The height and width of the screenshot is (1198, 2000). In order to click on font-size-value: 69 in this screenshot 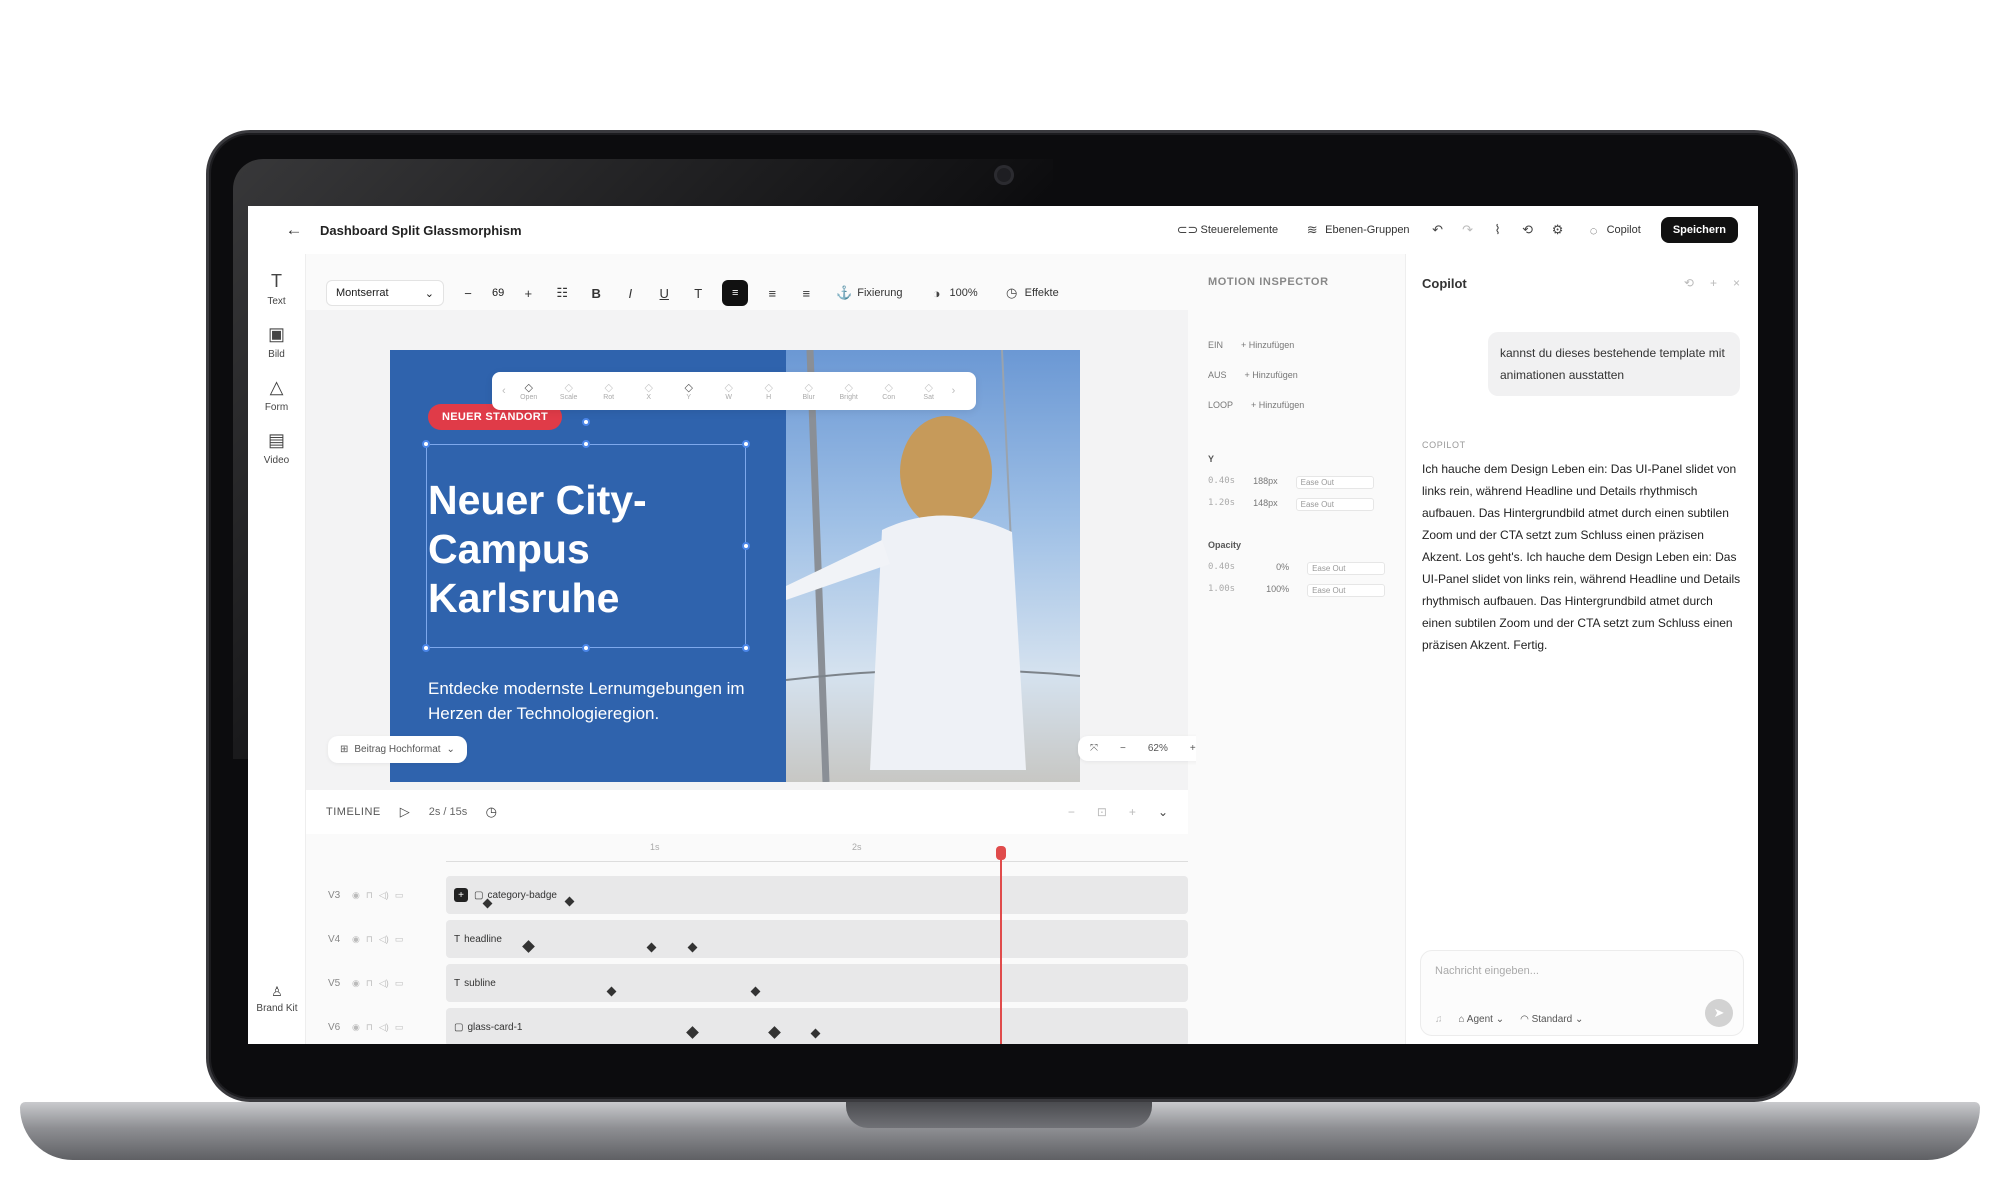, I will do `click(498, 293)`.